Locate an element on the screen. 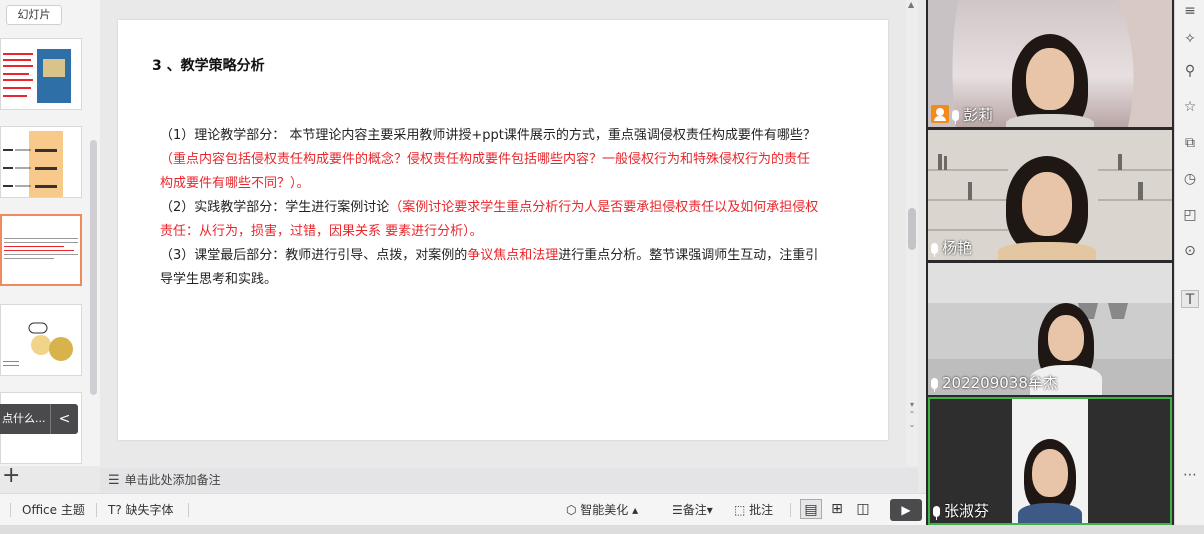 The height and width of the screenshot is (534, 1204). notes-lines-icon: ☰ is located at coordinates (677, 510).